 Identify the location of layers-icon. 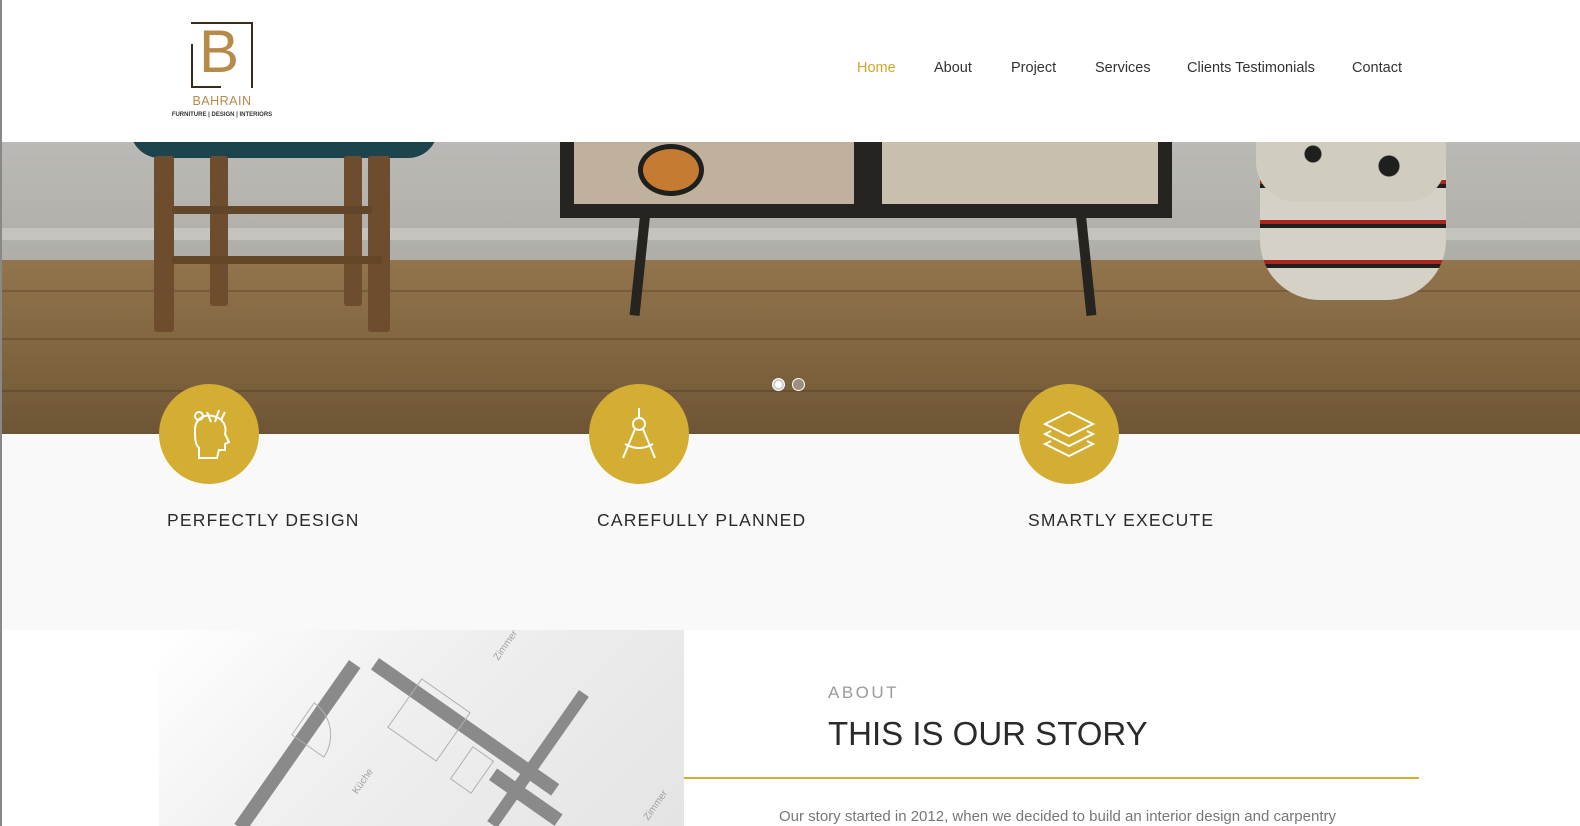
(1069, 434).